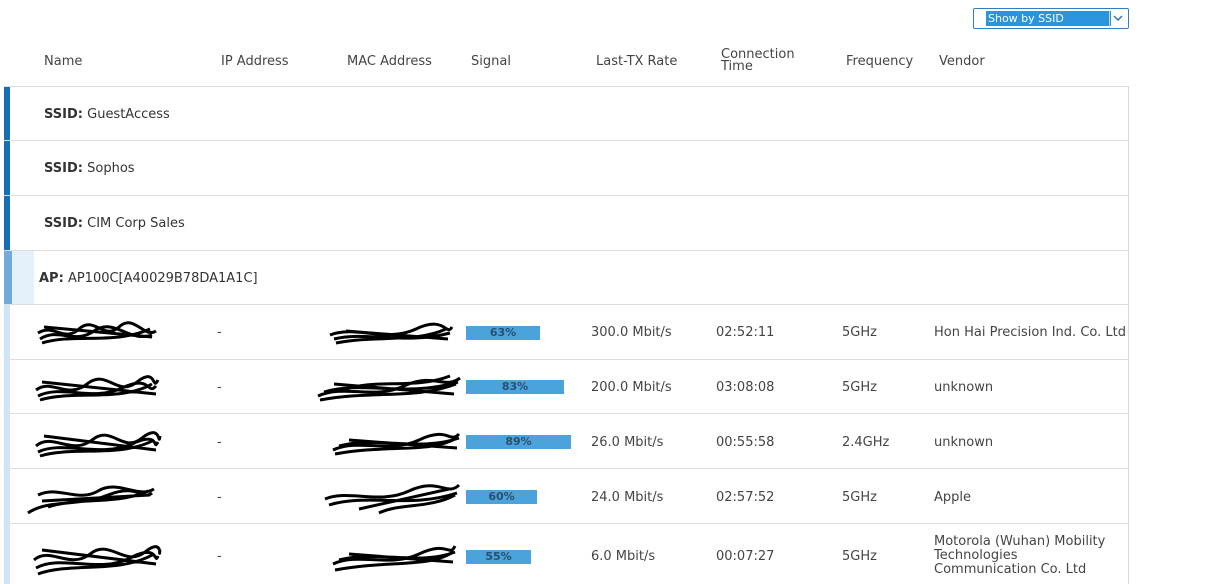 This screenshot has height=584, width=1205. Describe the element at coordinates (498, 557) in the screenshot. I see `signal-bar: 55%` at that location.